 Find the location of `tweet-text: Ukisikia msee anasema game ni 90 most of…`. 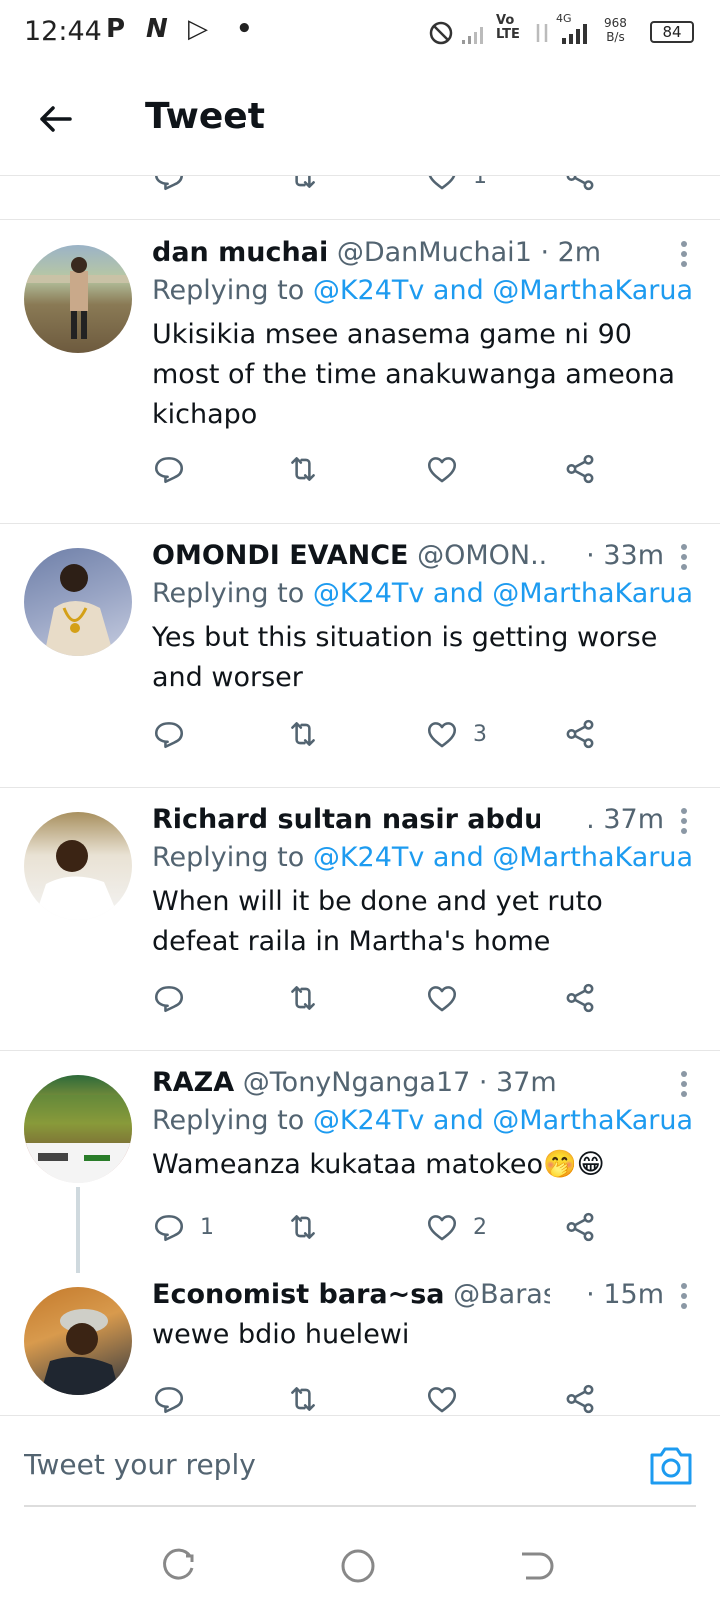

tweet-text: Ukisikia msee anasema game ni 90 most of… is located at coordinates (413, 374).